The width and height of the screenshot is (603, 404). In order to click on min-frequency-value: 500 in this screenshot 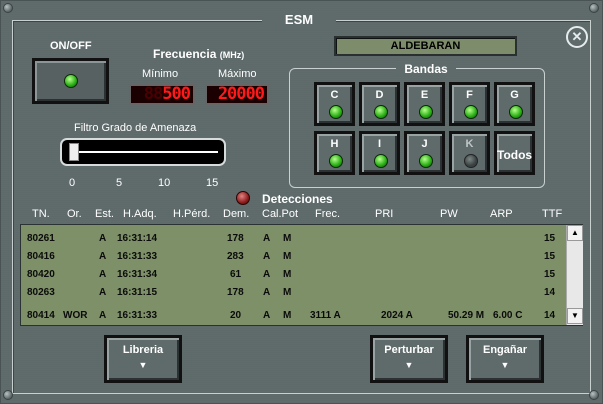, I will do `click(176, 94)`.